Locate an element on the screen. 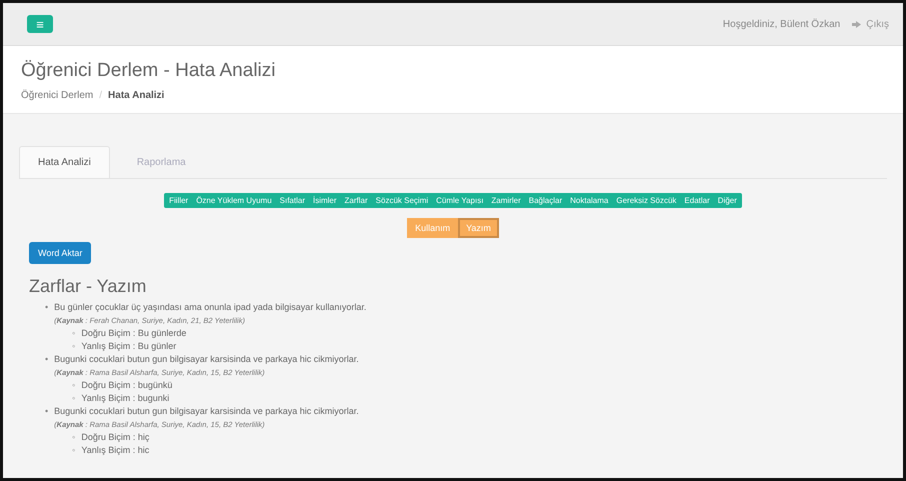 This screenshot has width=906, height=481. category-link: Edatlar is located at coordinates (697, 200).